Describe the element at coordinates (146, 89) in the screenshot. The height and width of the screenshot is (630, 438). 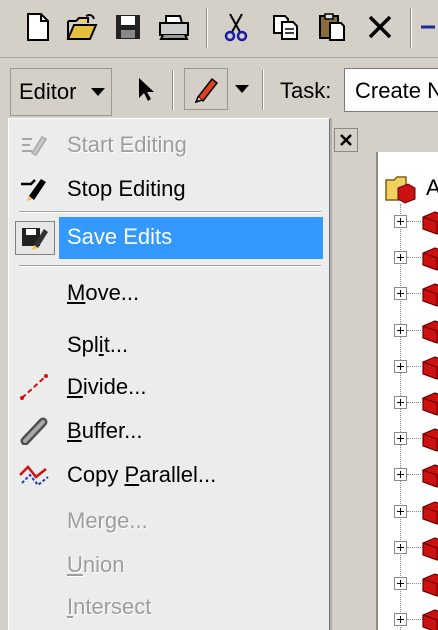
I see `edit-tool-arrow-icon` at that location.